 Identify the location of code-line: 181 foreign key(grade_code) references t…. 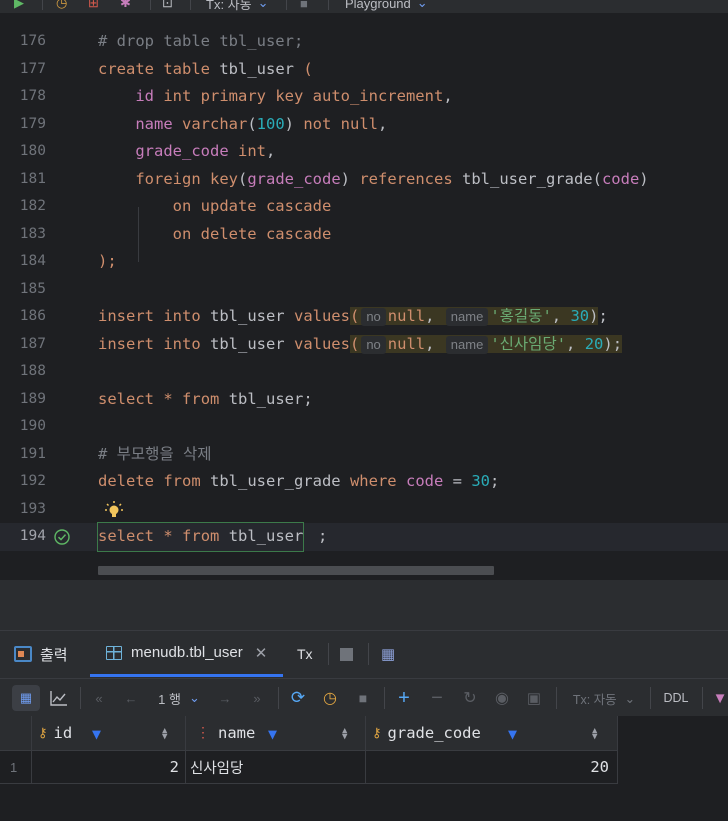
(364, 180).